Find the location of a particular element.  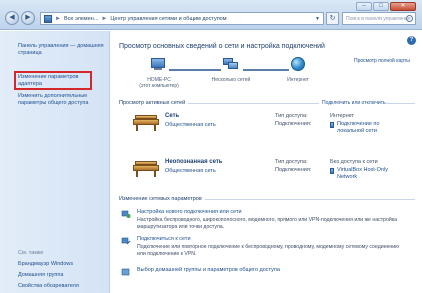

connect-network-icon is located at coordinates (126, 241).